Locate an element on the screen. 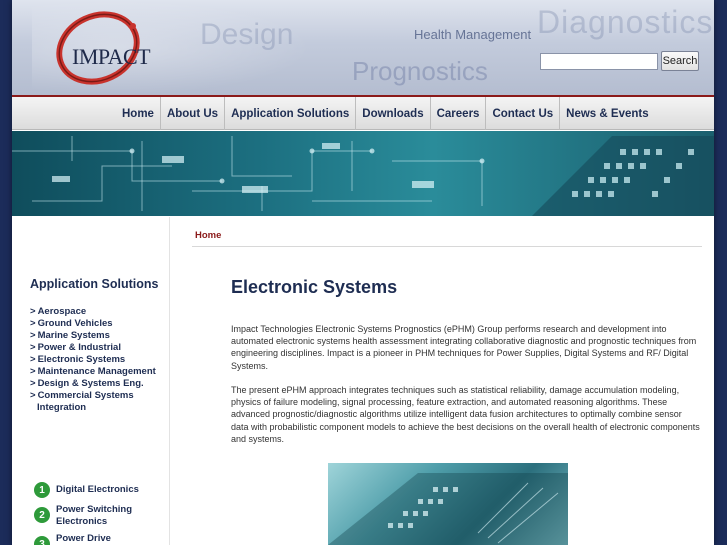 This screenshot has height=545, width=727. numbered-item-power-switching: 2 Power Switching Electronics is located at coordinates (87, 516).